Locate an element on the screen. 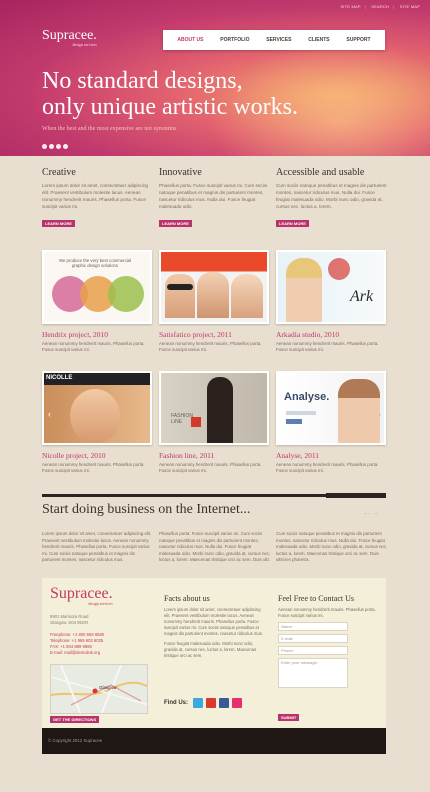 The height and width of the screenshot is (792, 430). fashion-image: FASHION LINE is located at coordinates (214, 408).